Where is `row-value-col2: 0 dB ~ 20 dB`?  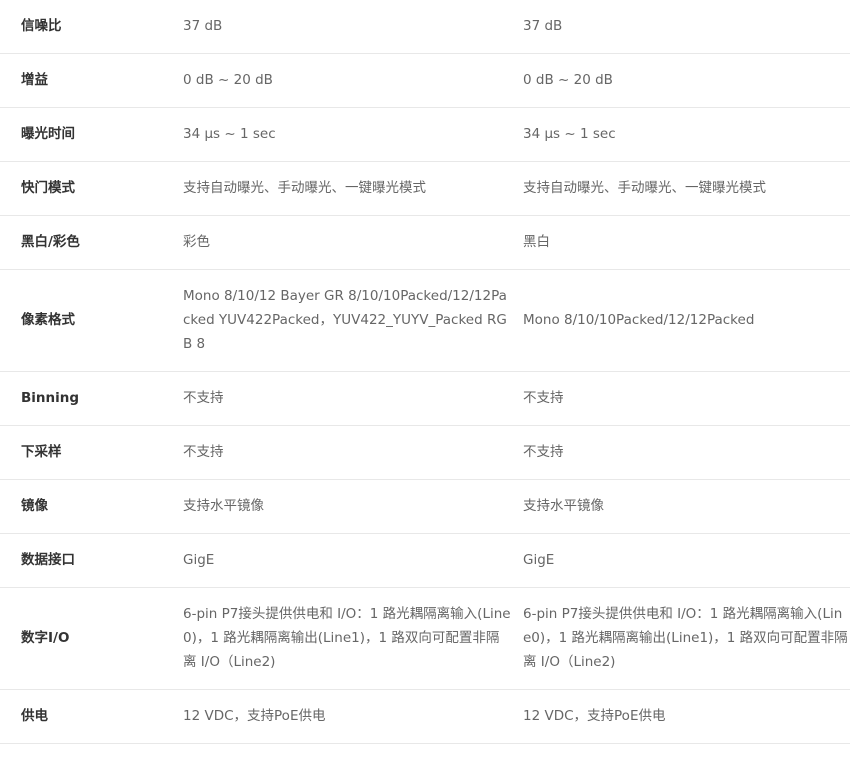
row-value-col2: 0 dB ~ 20 dB is located at coordinates (568, 80).